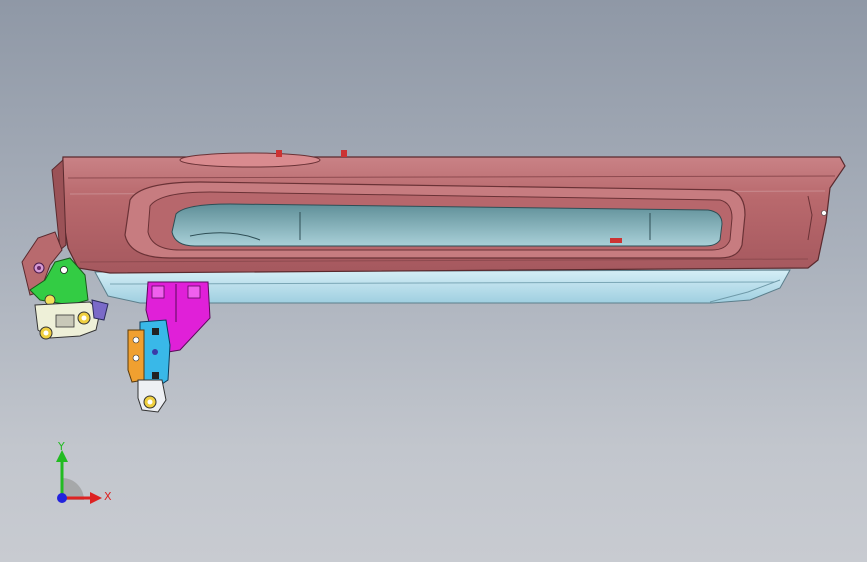 The height and width of the screenshot is (562, 867). I want to click on axis-triad-graphic, so click(79, 477).